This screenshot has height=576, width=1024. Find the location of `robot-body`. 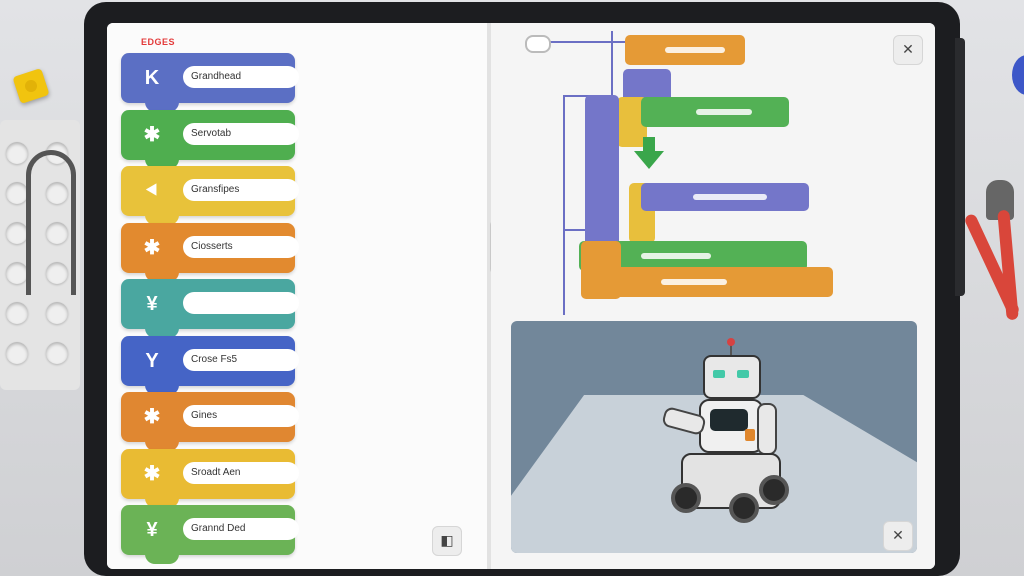

robot-body is located at coordinates (731, 426).